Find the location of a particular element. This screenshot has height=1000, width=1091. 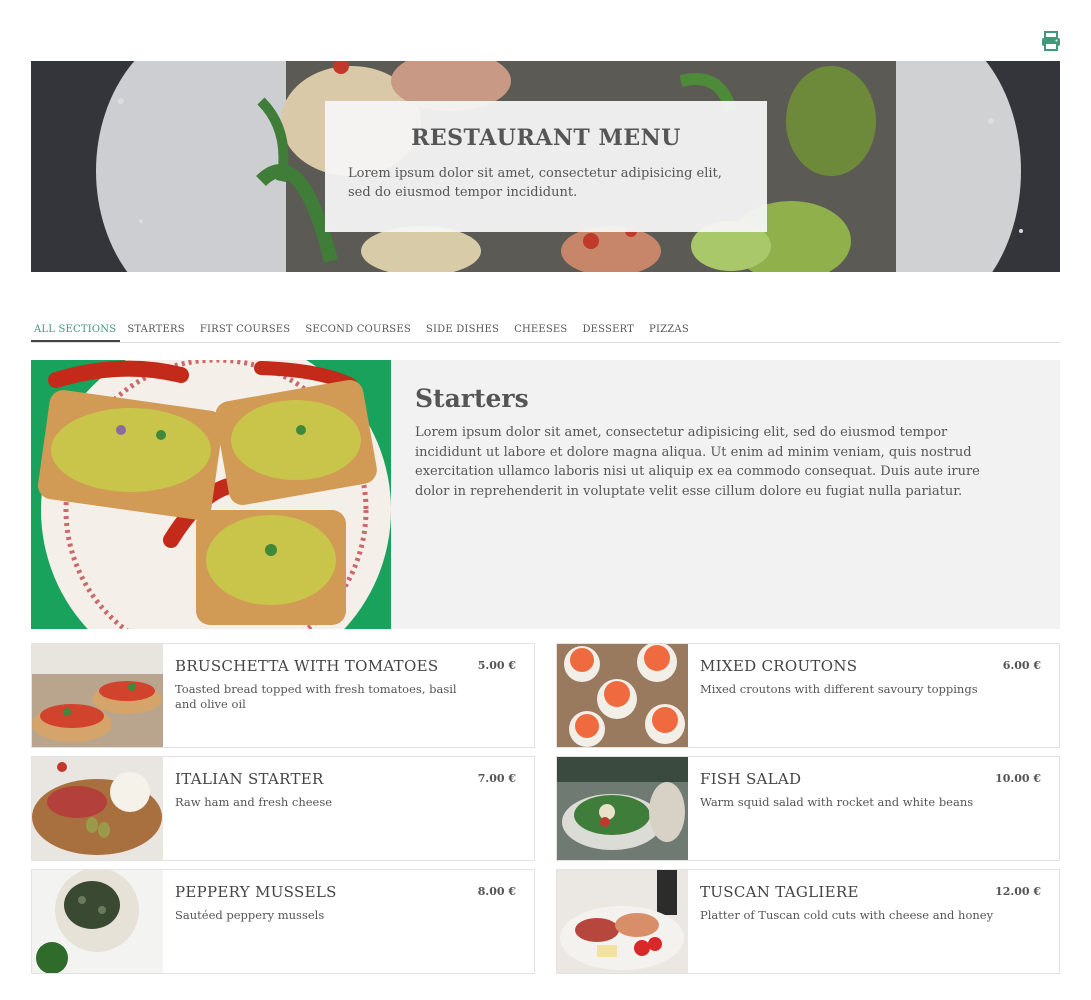

menu-item-price: 8.00 € is located at coordinates (496, 891).